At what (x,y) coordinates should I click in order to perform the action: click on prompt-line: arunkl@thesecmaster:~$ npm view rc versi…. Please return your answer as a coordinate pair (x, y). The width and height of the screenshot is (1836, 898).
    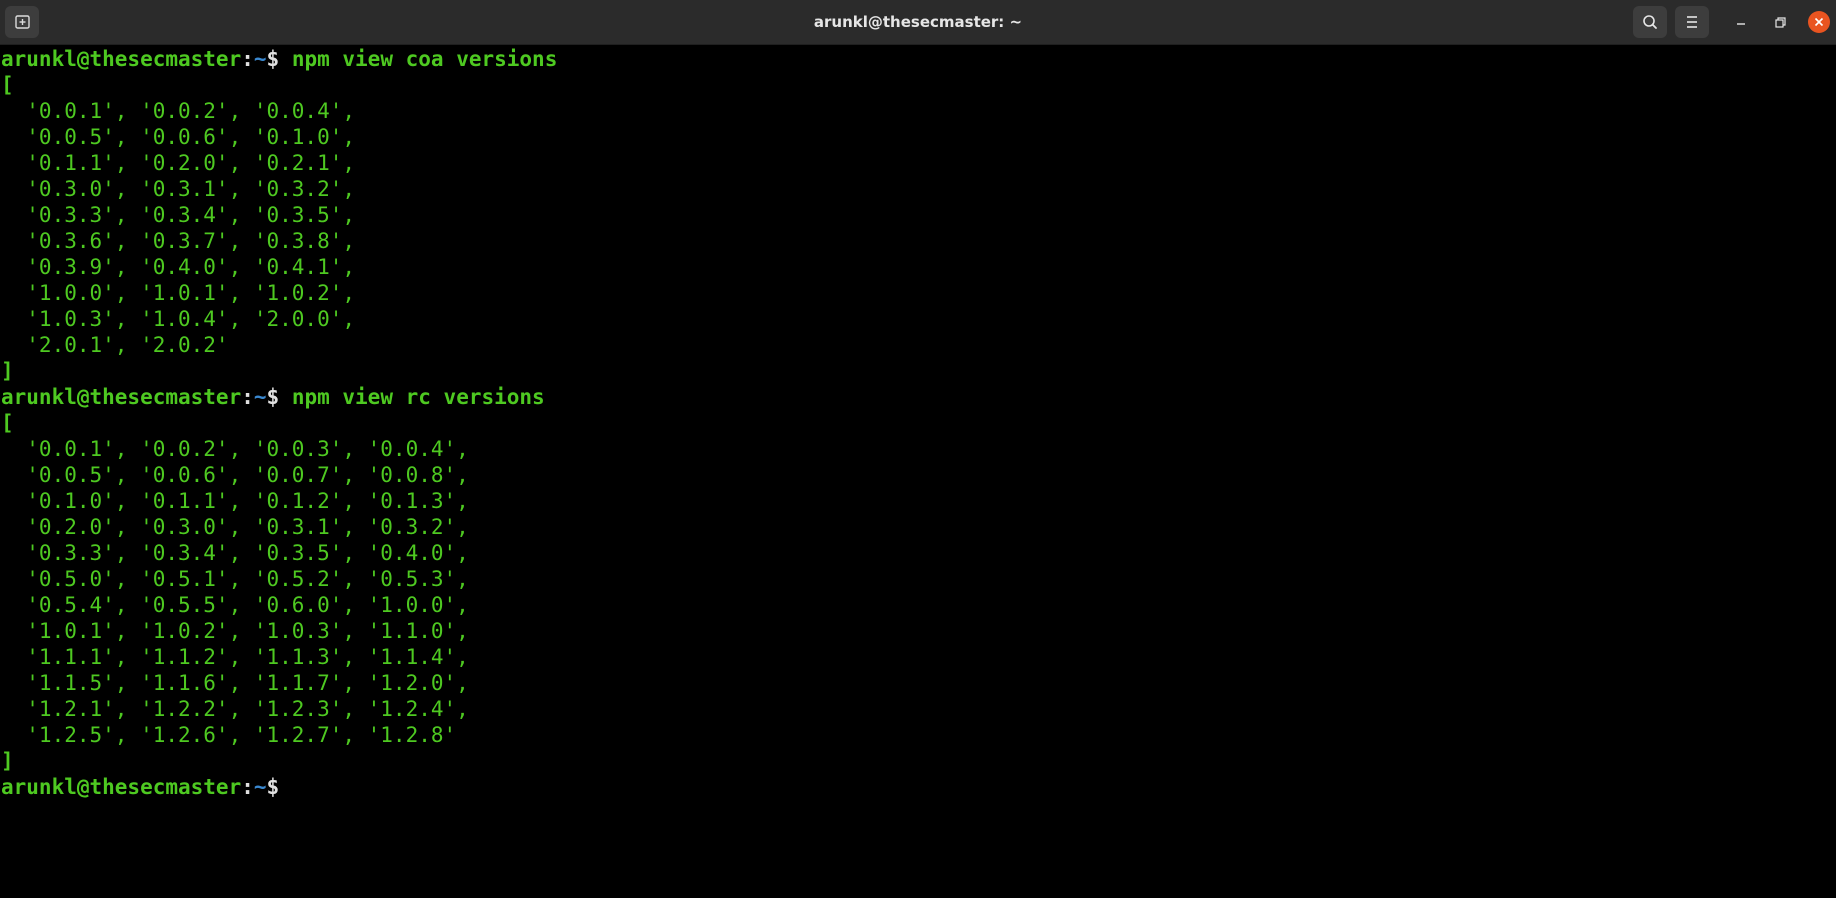
    Looking at the image, I should click on (918, 397).